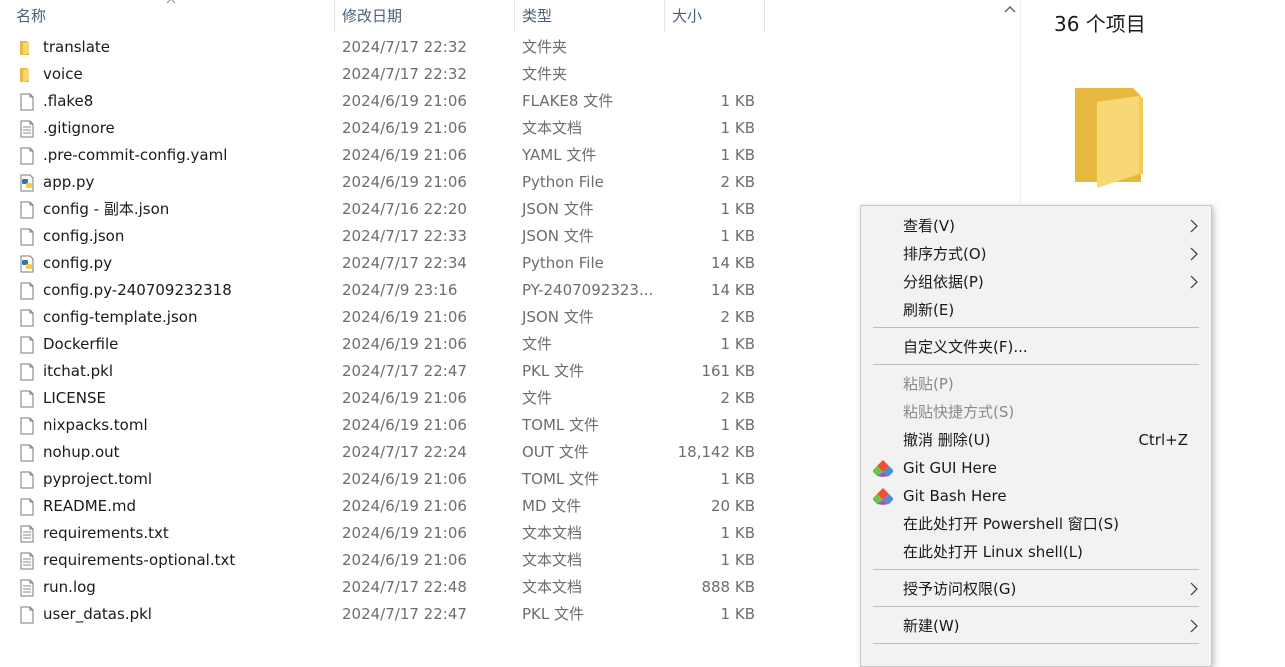 This screenshot has width=1285, height=667. I want to click on file-size: 14 KB, so click(733, 290).